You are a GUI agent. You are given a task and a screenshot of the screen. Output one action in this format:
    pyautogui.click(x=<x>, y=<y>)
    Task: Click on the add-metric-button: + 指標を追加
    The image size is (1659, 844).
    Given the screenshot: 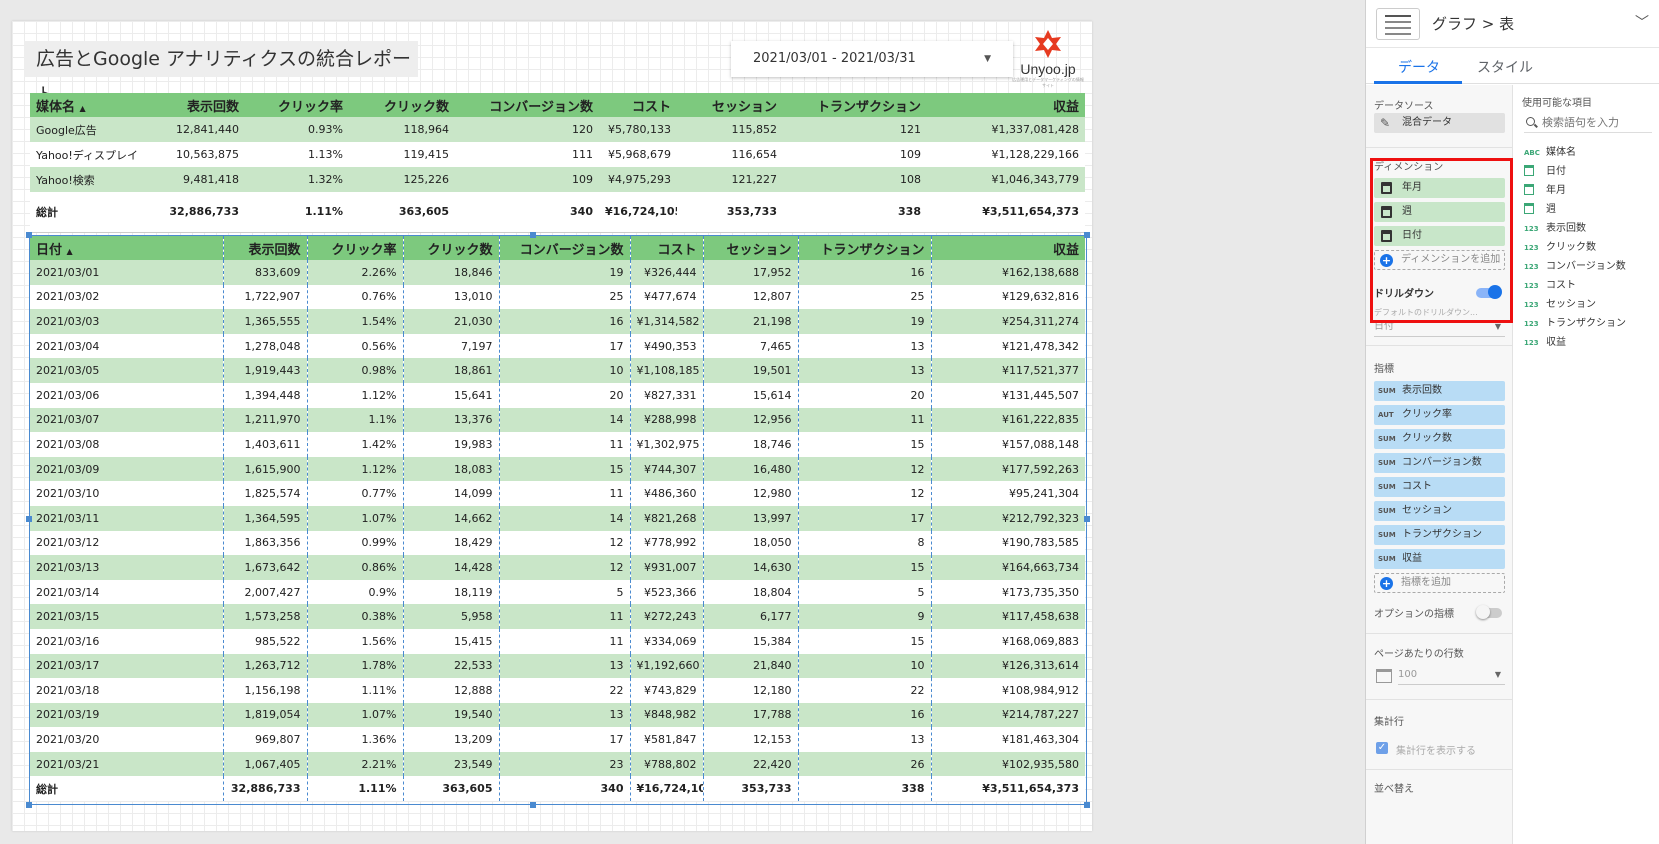 What is the action you would take?
    pyautogui.click(x=1439, y=583)
    